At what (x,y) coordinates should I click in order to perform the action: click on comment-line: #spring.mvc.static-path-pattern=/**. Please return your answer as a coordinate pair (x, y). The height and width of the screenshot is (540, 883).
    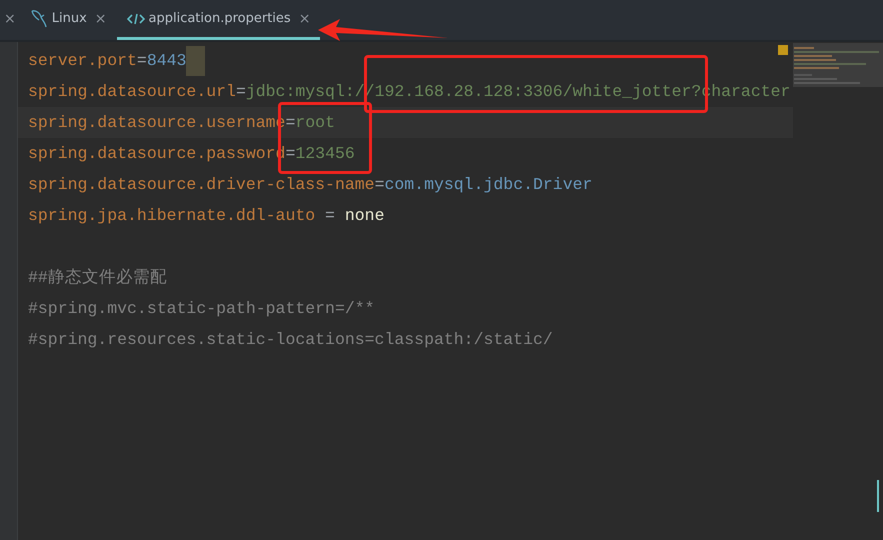
    Looking at the image, I should click on (201, 309).